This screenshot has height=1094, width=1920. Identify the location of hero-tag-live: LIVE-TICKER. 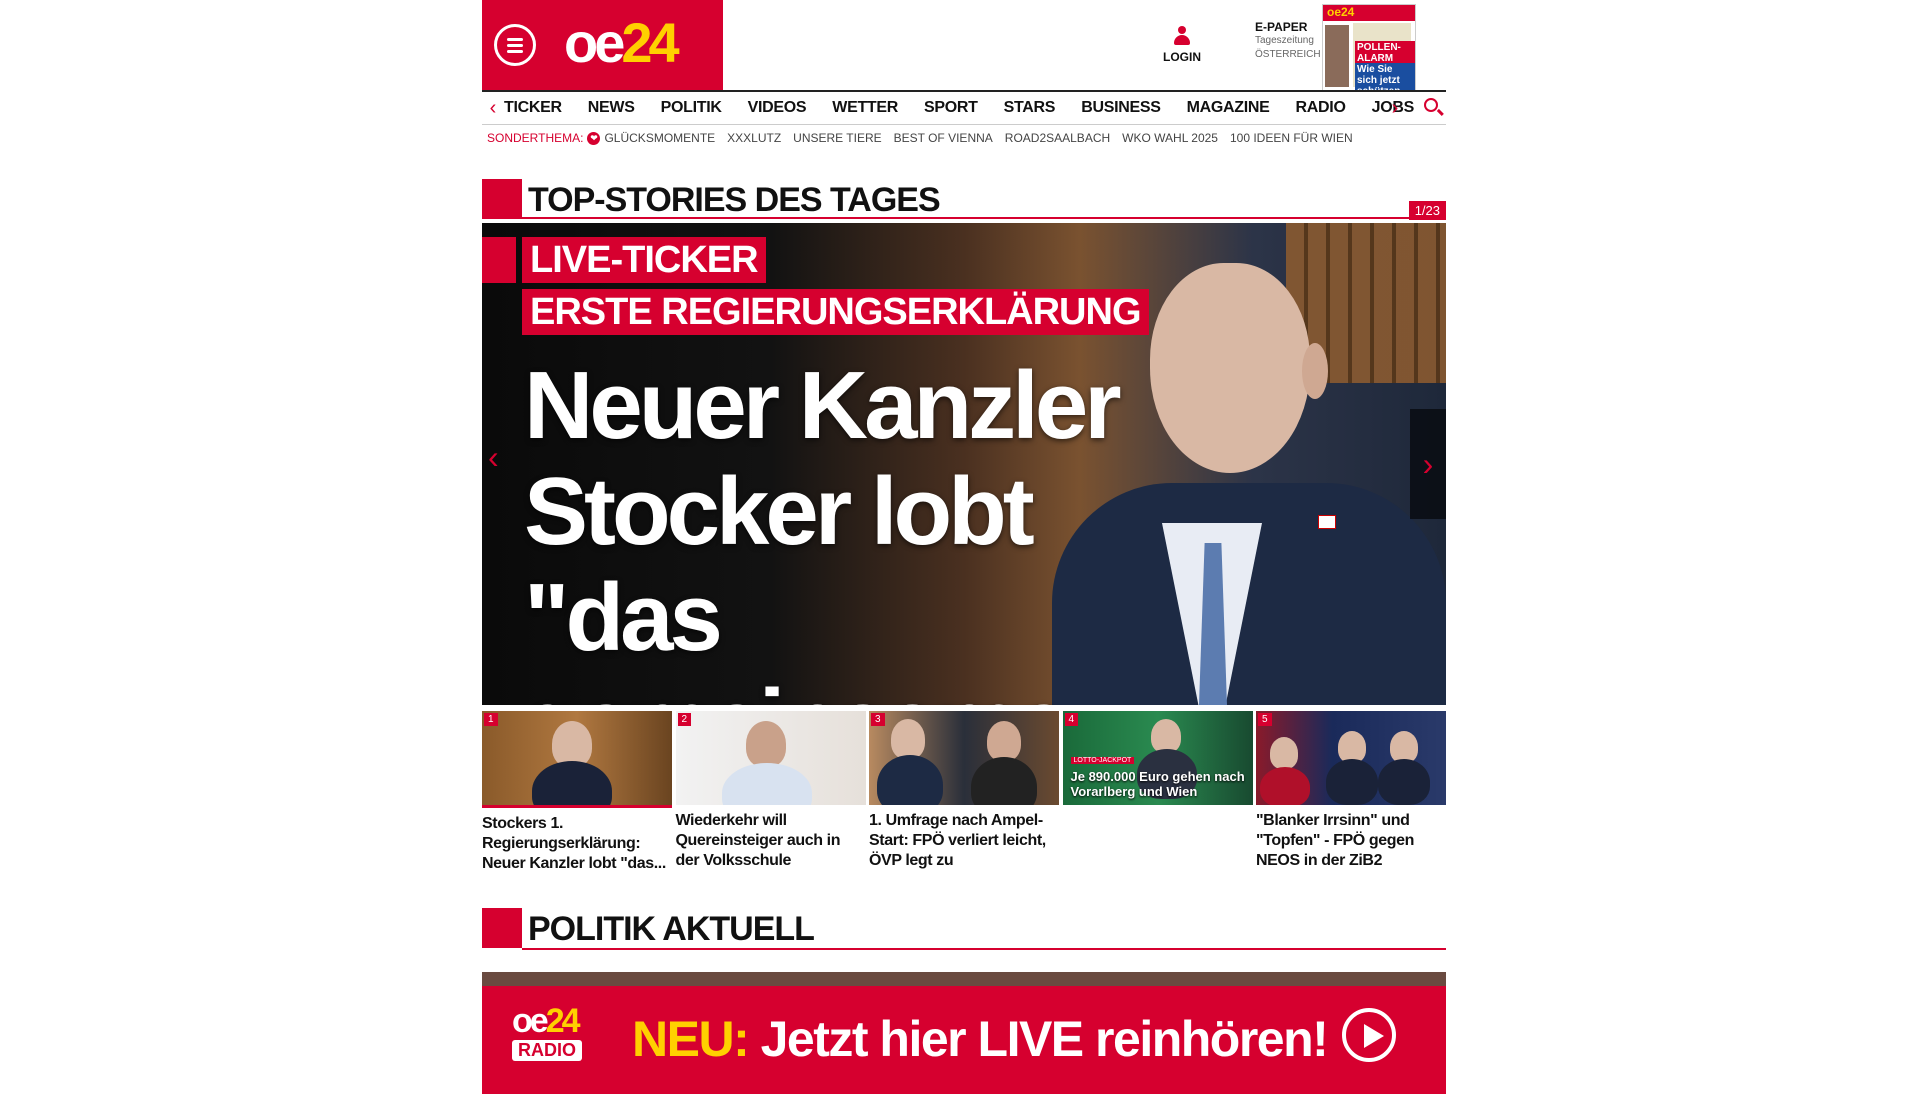
(644, 260).